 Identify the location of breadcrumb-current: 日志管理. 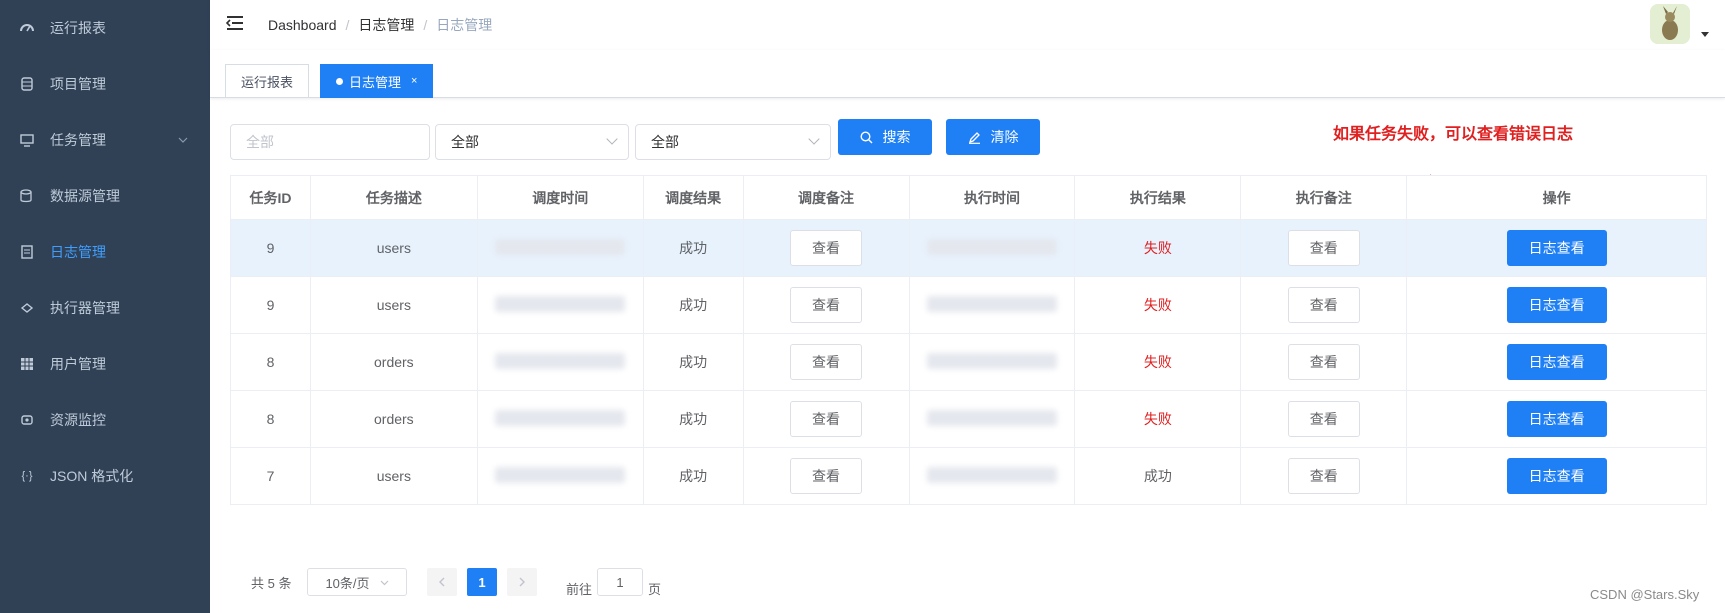
(464, 25).